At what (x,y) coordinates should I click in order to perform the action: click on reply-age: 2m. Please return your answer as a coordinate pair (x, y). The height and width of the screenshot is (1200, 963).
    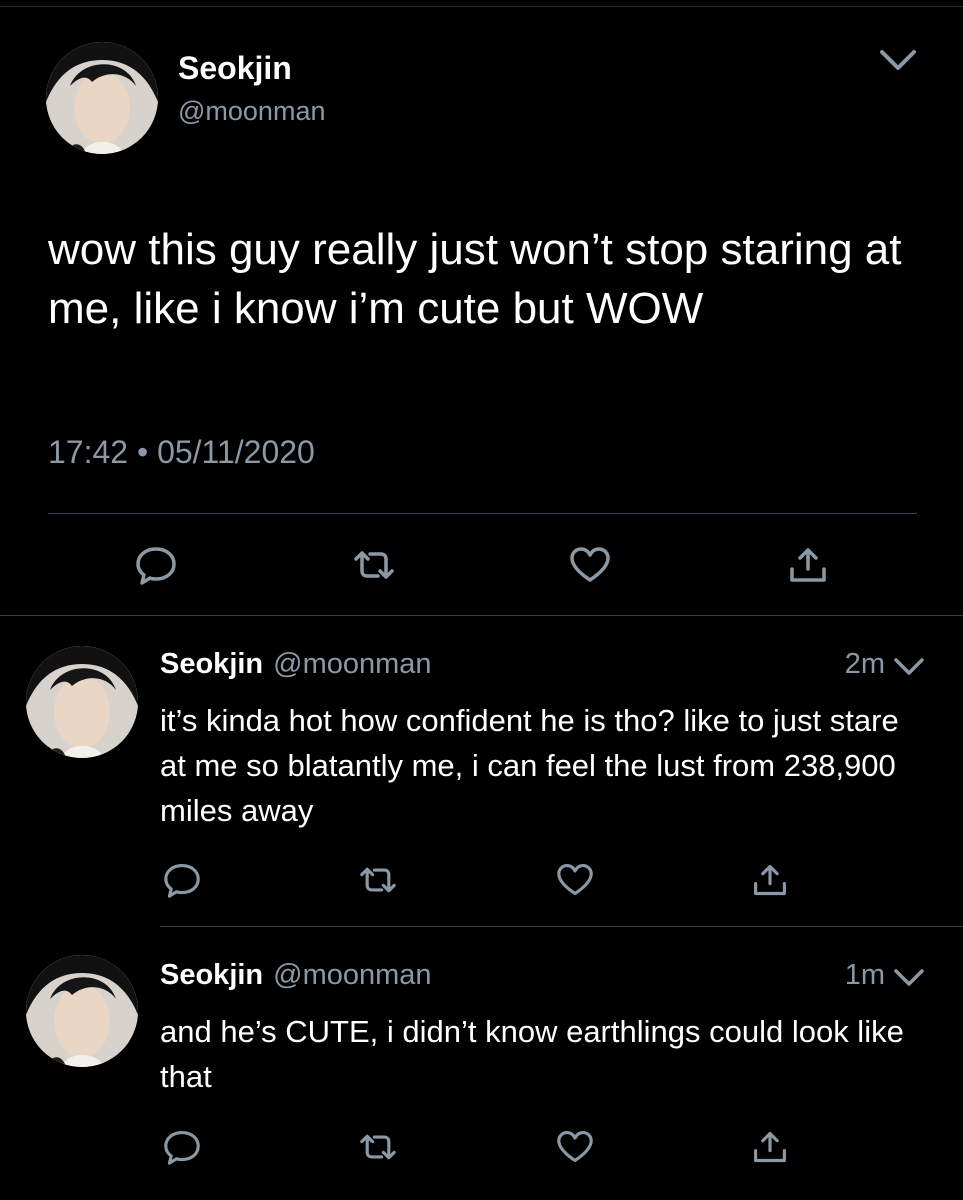
    Looking at the image, I should click on (864, 664).